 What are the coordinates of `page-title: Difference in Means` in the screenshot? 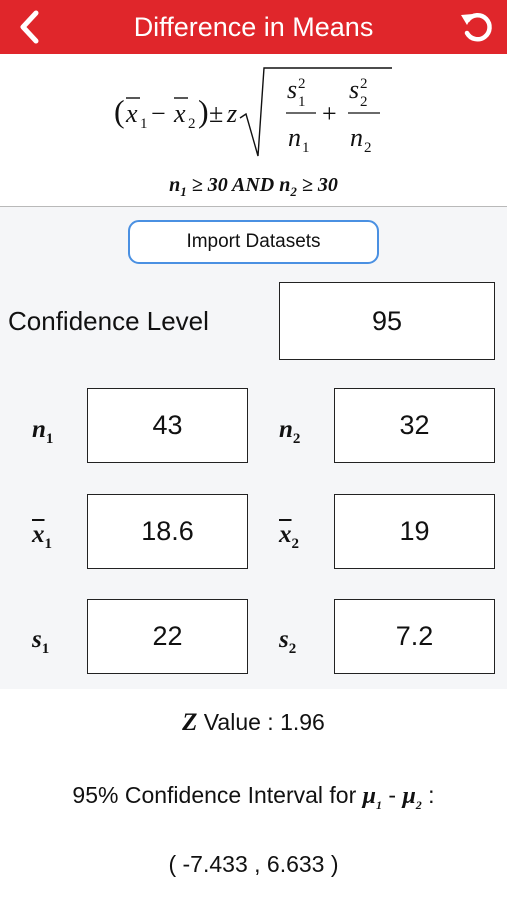 It's located at (253, 27).